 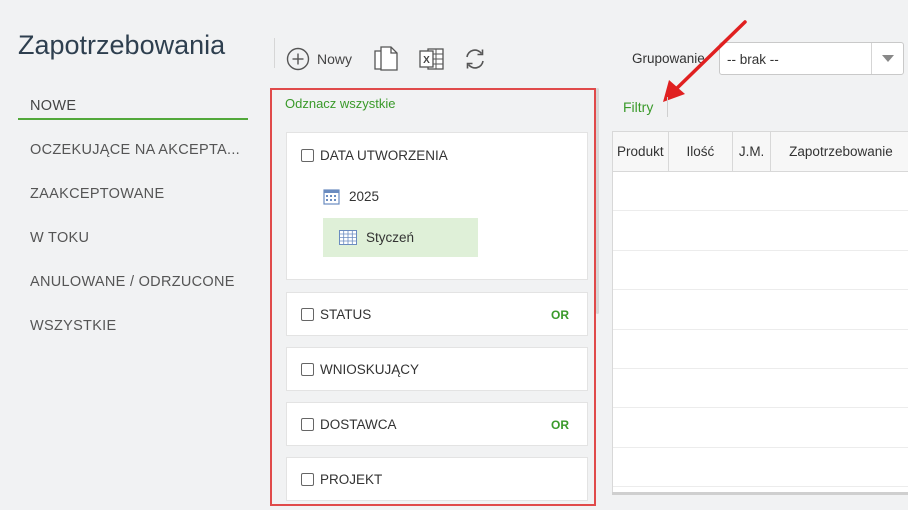 I want to click on calendar-icon, so click(x=331, y=197).